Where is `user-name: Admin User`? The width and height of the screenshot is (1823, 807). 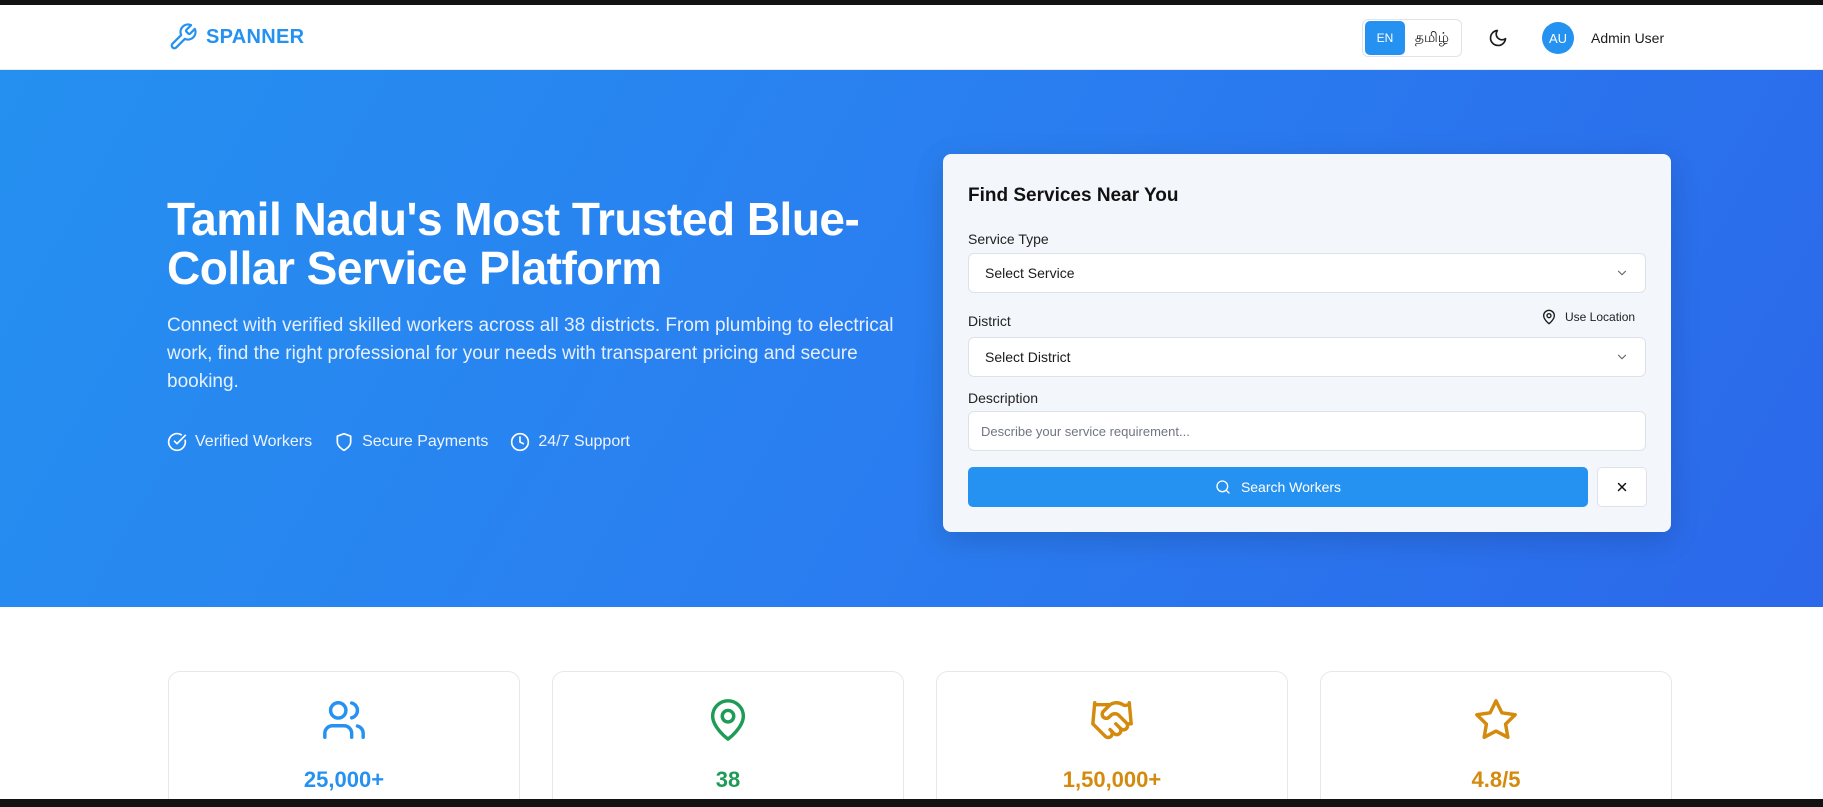 user-name: Admin User is located at coordinates (1627, 38).